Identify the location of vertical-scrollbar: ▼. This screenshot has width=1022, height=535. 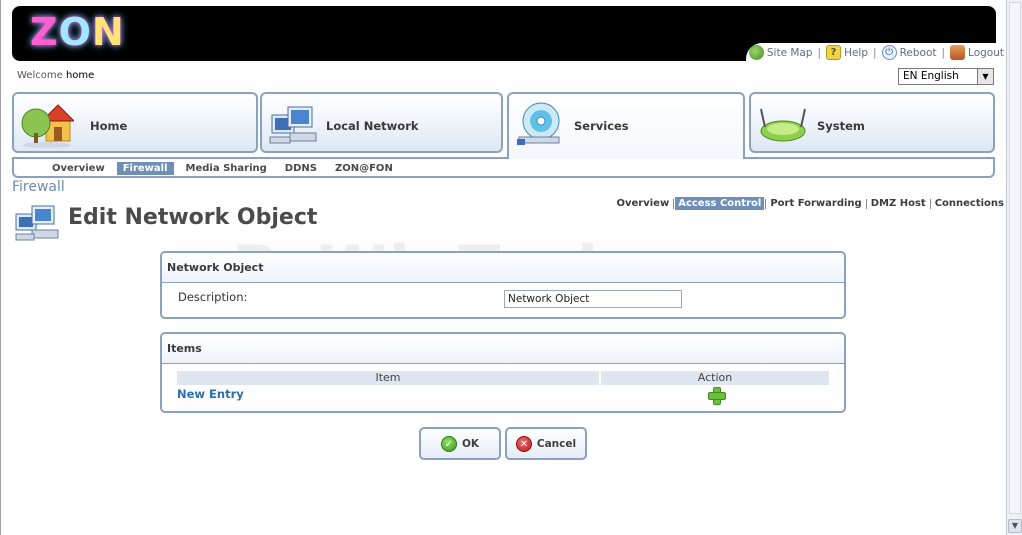
(1014, 267).